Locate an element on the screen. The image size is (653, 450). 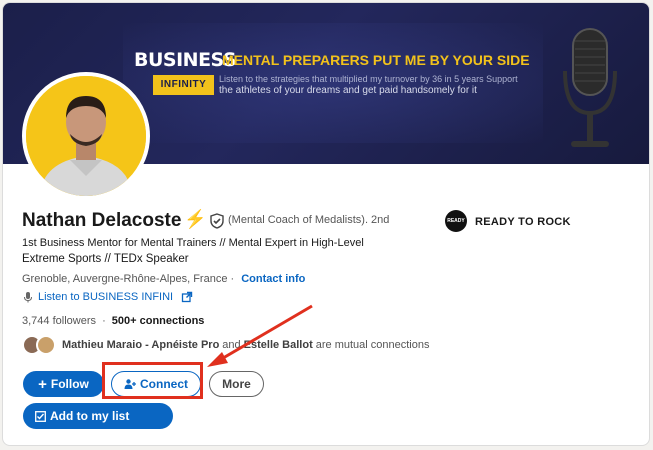
banner-tag: INFINITY is located at coordinates (183, 85).